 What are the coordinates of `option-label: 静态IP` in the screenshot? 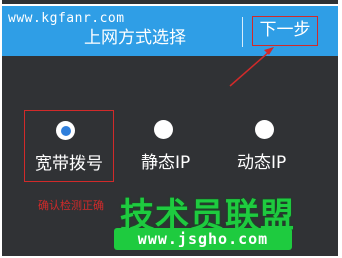 It's located at (166, 163).